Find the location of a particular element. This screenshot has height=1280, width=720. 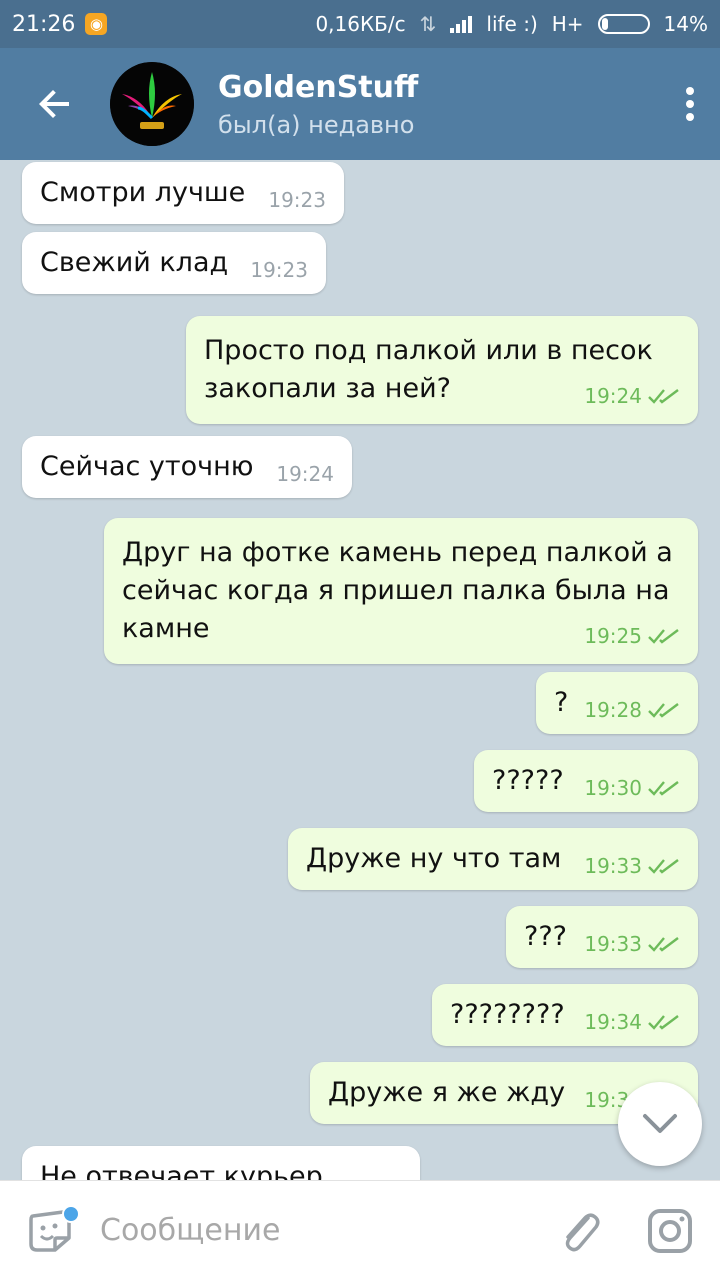

message-bubble-outgoing: ? 19:28 is located at coordinates (617, 703).